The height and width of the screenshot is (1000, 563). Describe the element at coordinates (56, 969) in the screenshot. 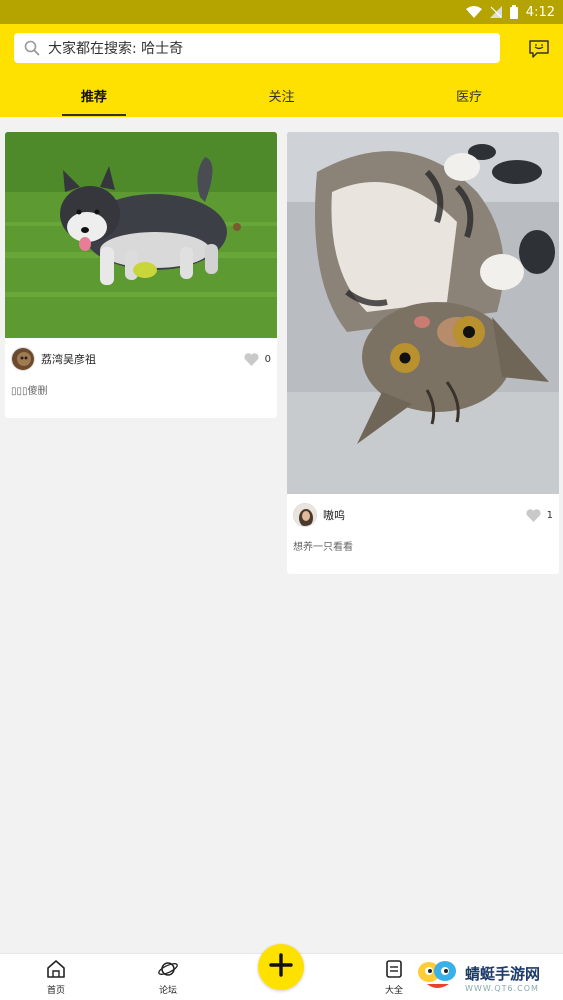

I see `home-icon` at that location.